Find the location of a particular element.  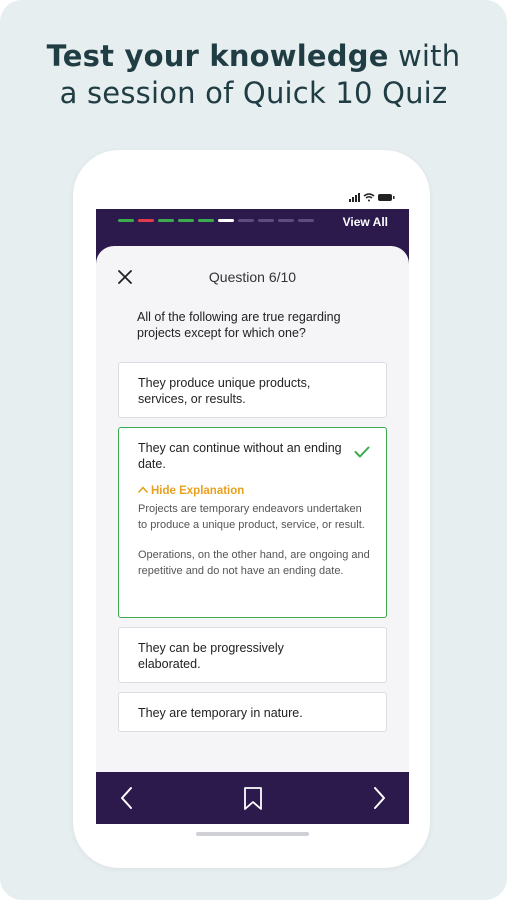

headline-line2: a session of Quick 10 Quiz is located at coordinates (253, 93).